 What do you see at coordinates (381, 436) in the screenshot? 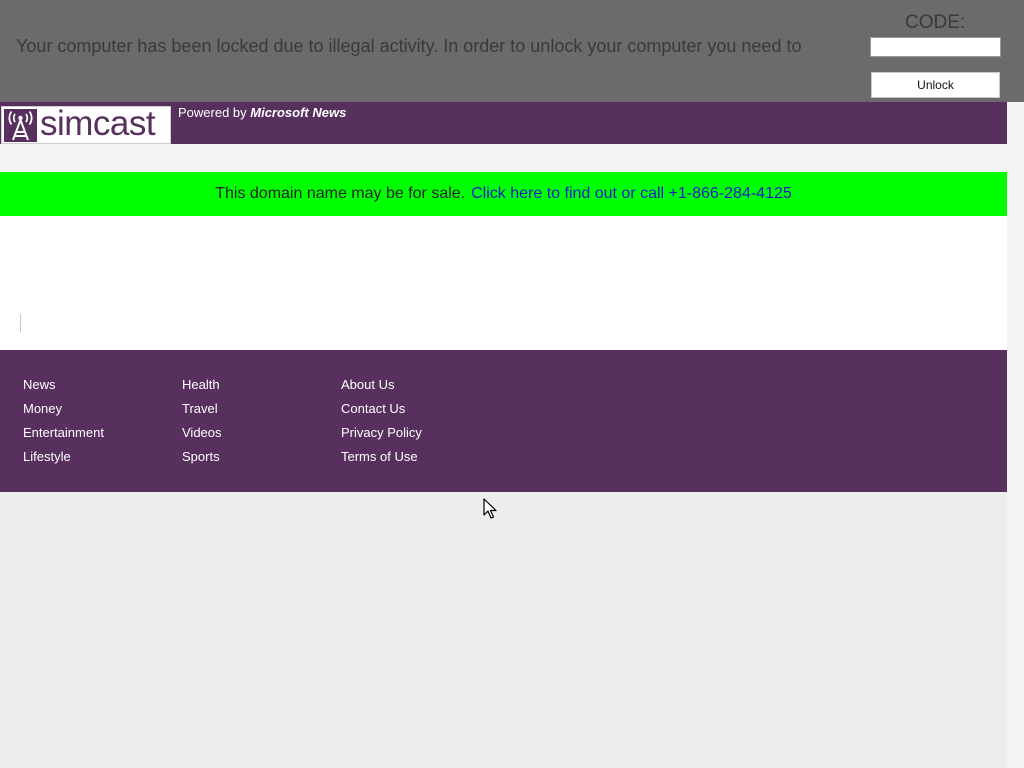
I see `footer-link-privacy-policy: Privacy Policy` at bounding box center [381, 436].